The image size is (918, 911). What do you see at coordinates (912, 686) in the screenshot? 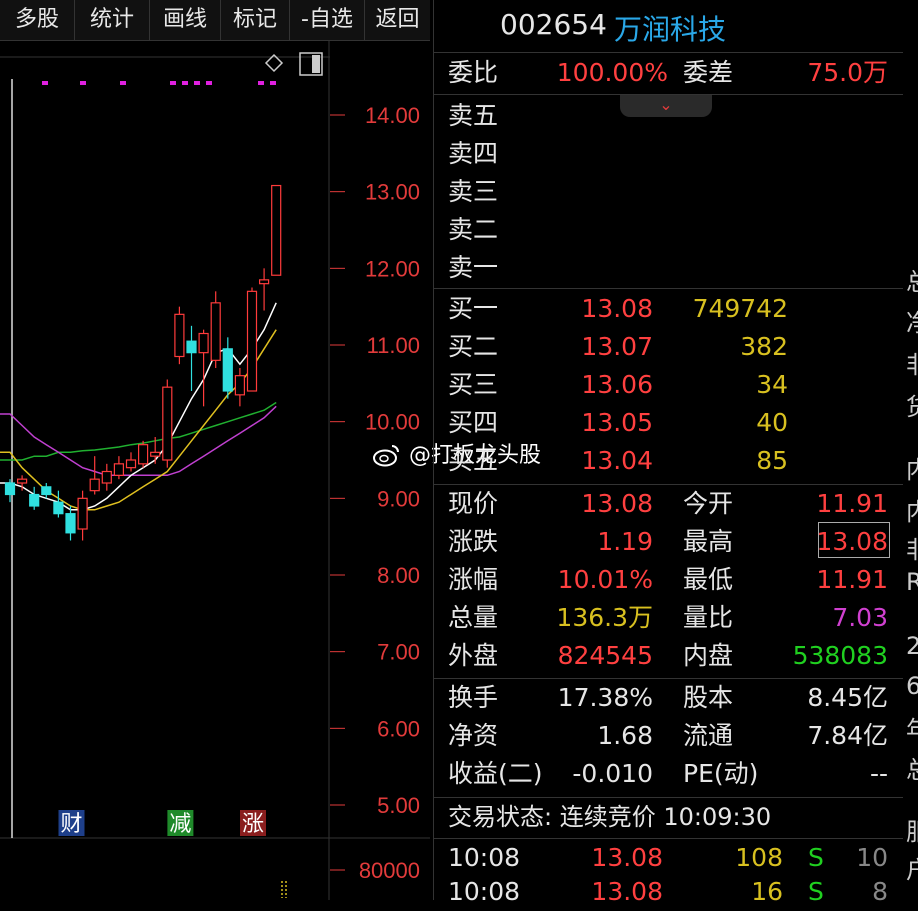
I see `side-panel-label: 6` at bounding box center [912, 686].